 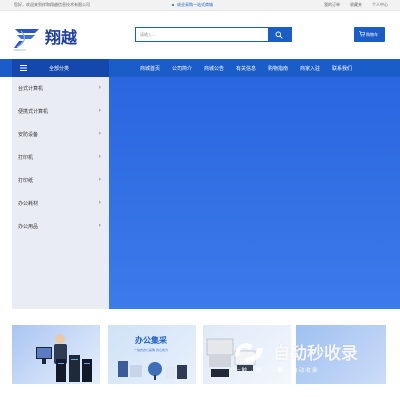 I want to click on all-categories-label: 全部分类, so click(x=59, y=69).